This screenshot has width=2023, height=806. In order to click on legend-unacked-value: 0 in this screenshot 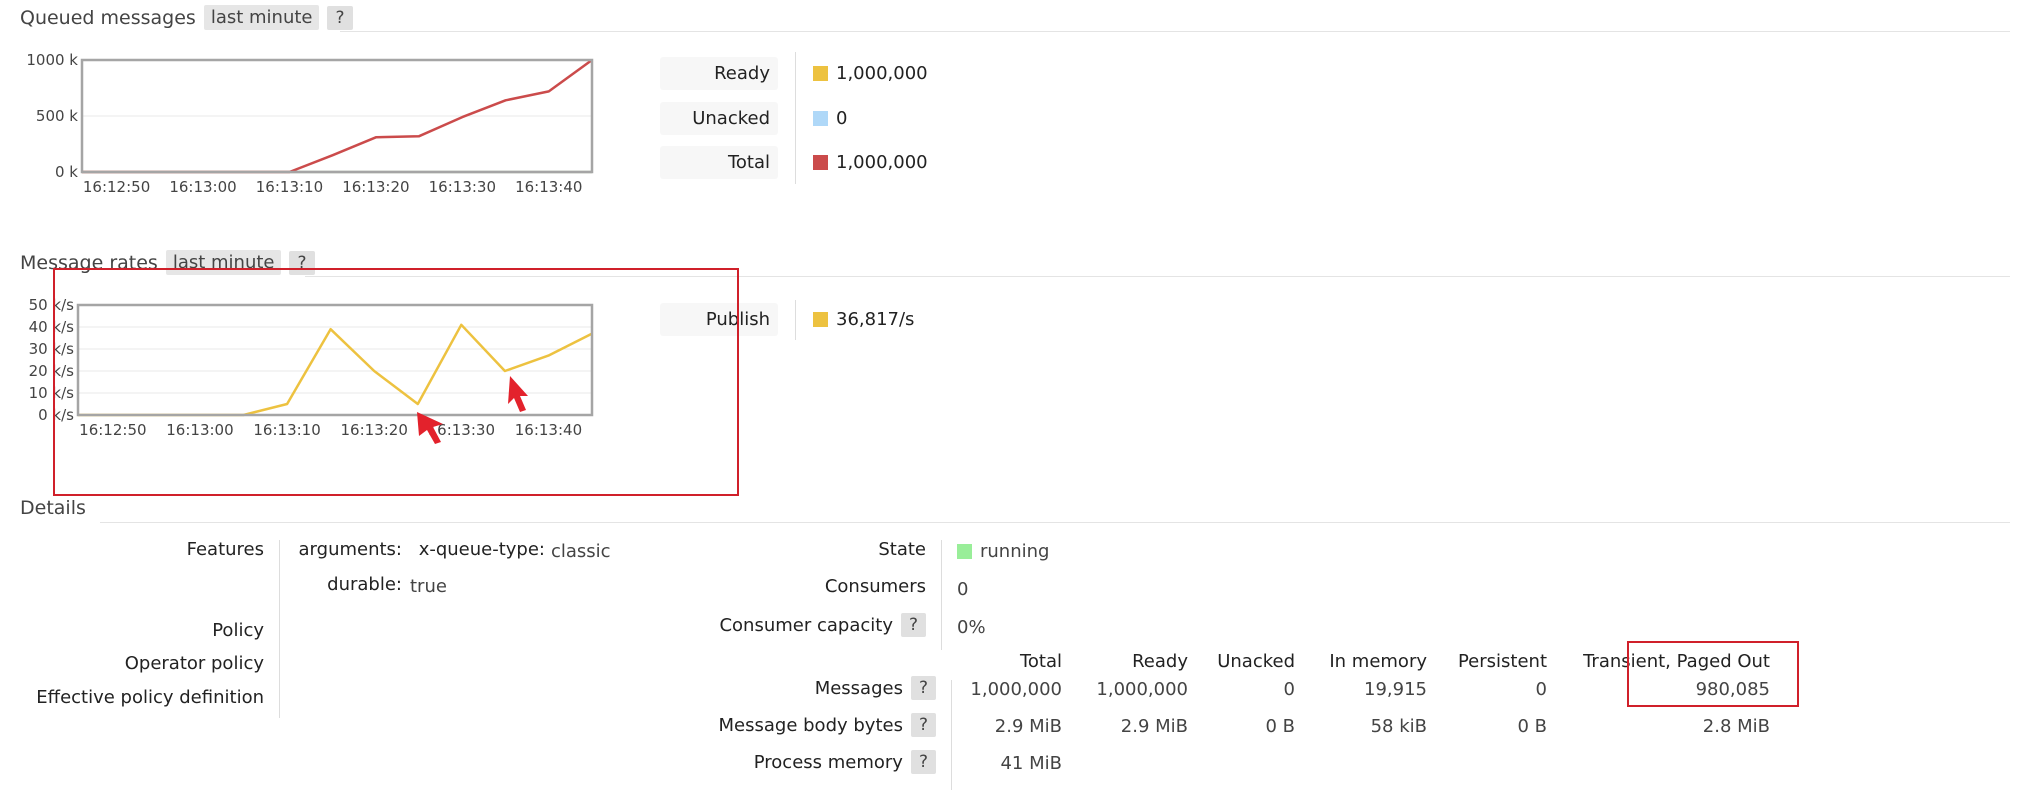, I will do `click(842, 118)`.